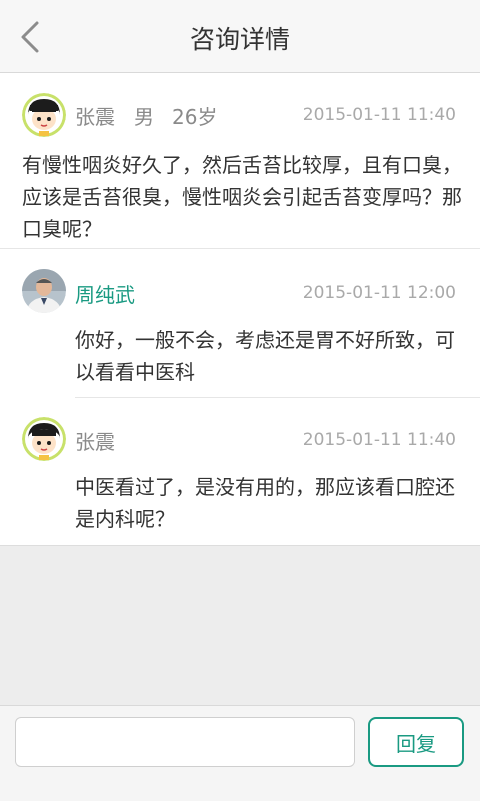 The height and width of the screenshot is (801, 480). What do you see at coordinates (416, 742) in the screenshot?
I see `reply-button: 回复` at bounding box center [416, 742].